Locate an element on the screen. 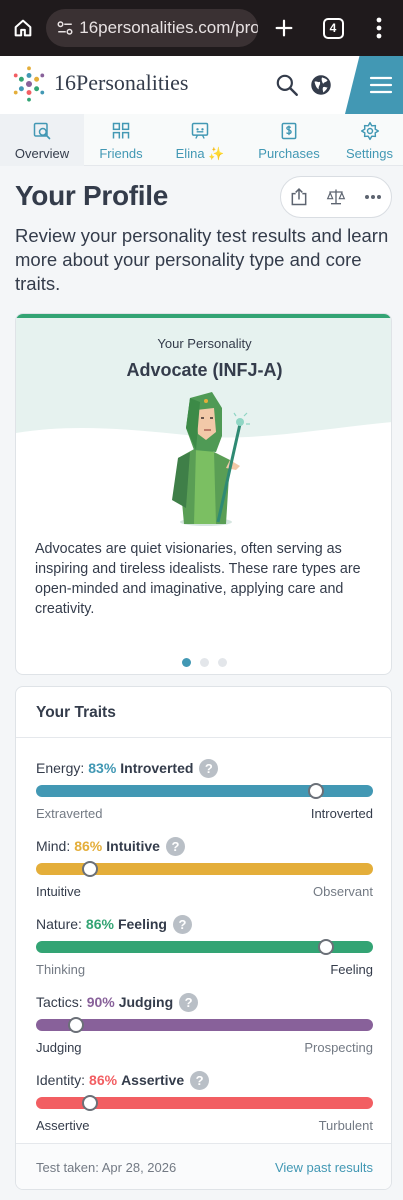 This screenshot has height=1200, width=403. friends-icon is located at coordinates (121, 130).